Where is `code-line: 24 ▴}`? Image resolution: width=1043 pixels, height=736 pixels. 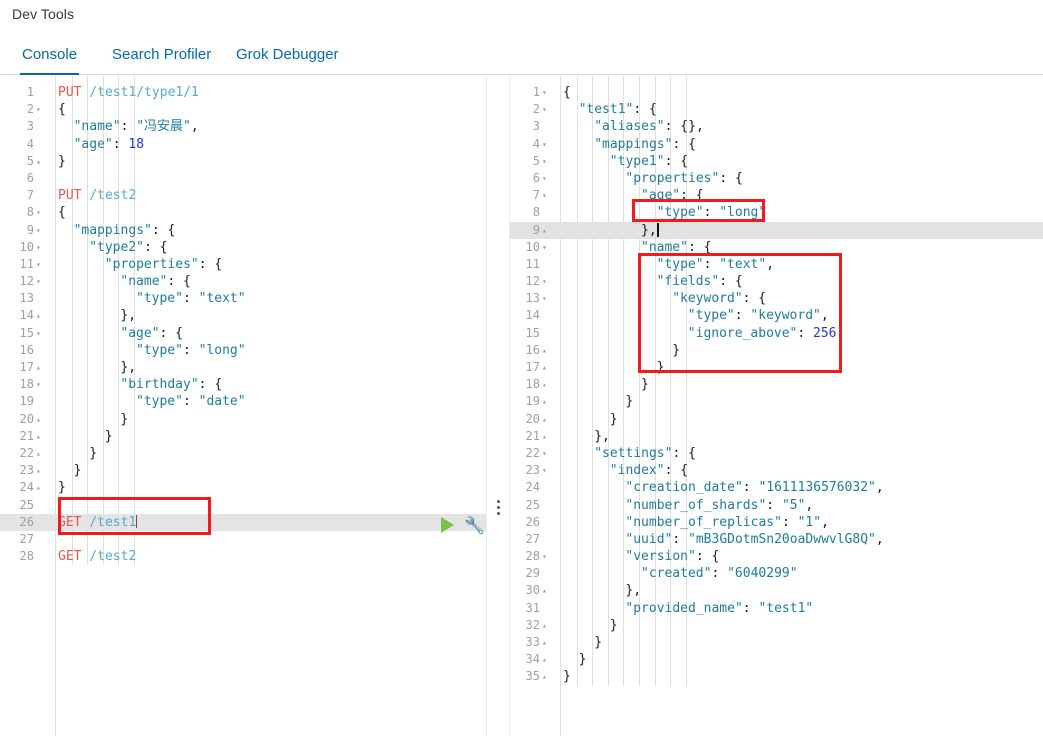
code-line: 24 ▴} is located at coordinates (243, 487).